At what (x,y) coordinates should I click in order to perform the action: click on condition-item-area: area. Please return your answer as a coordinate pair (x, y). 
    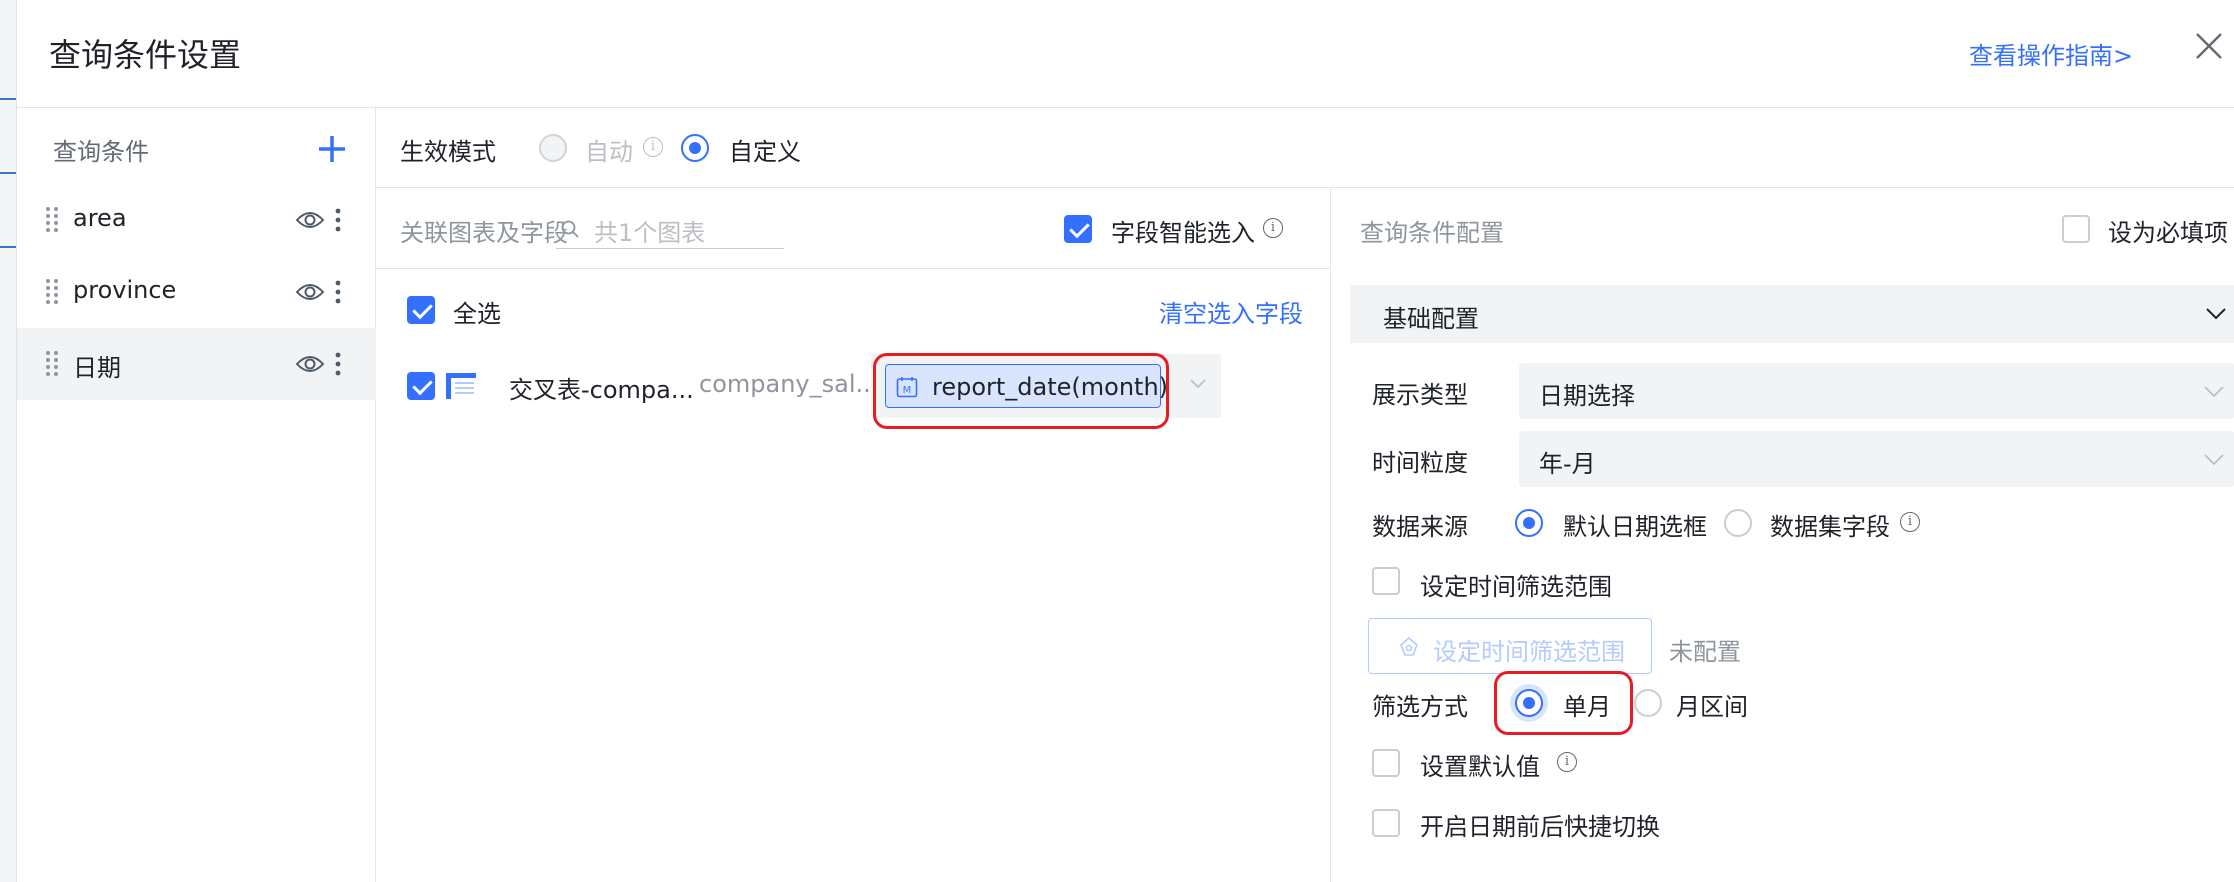
    Looking at the image, I should click on (196, 220).